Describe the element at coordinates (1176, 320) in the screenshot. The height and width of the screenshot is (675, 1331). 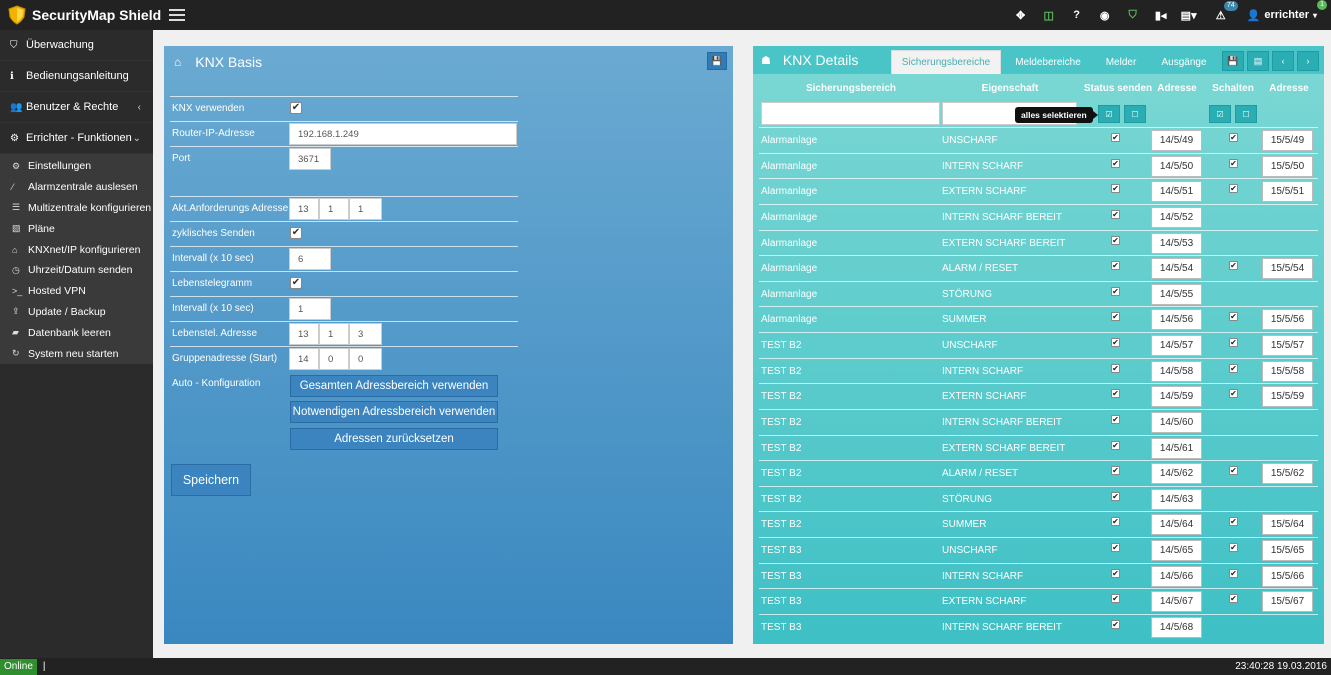
I see `adresse-input: 14/5/56` at that location.